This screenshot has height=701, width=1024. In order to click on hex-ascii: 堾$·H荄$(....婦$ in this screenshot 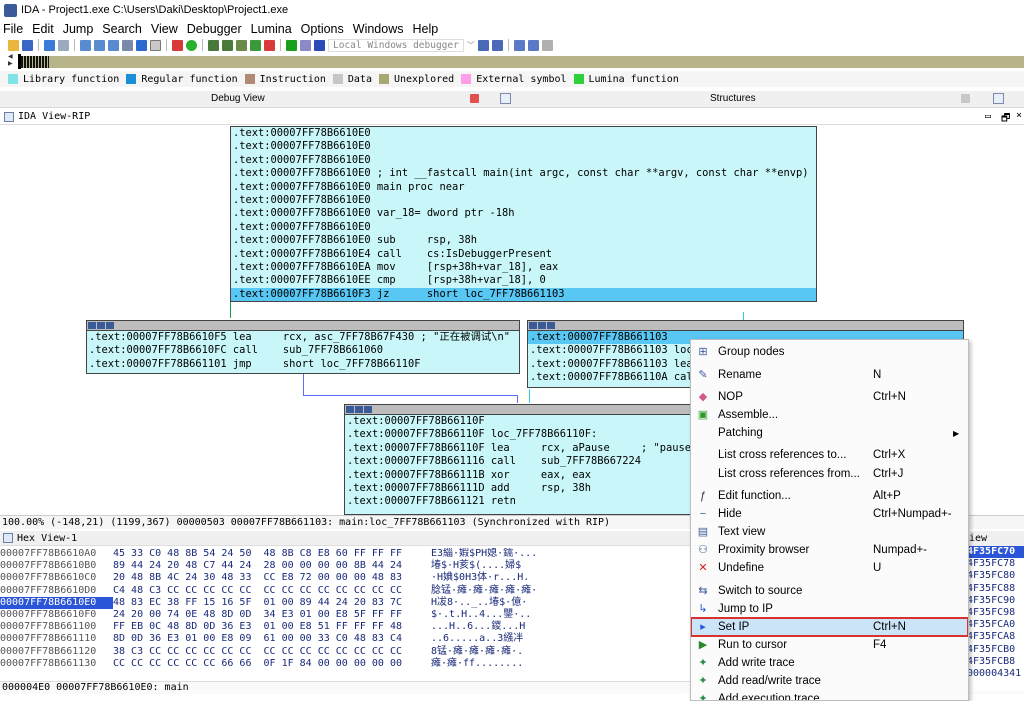, I will do `click(476, 565)`.